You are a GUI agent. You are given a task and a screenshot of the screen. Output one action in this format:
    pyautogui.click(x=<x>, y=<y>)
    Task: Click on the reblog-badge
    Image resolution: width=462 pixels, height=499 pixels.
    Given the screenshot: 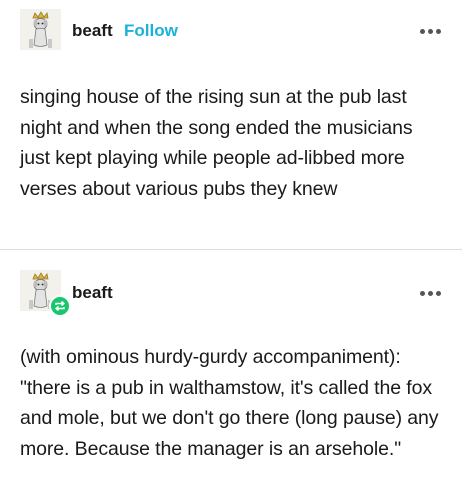 What is the action you would take?
    pyautogui.click(x=60, y=306)
    